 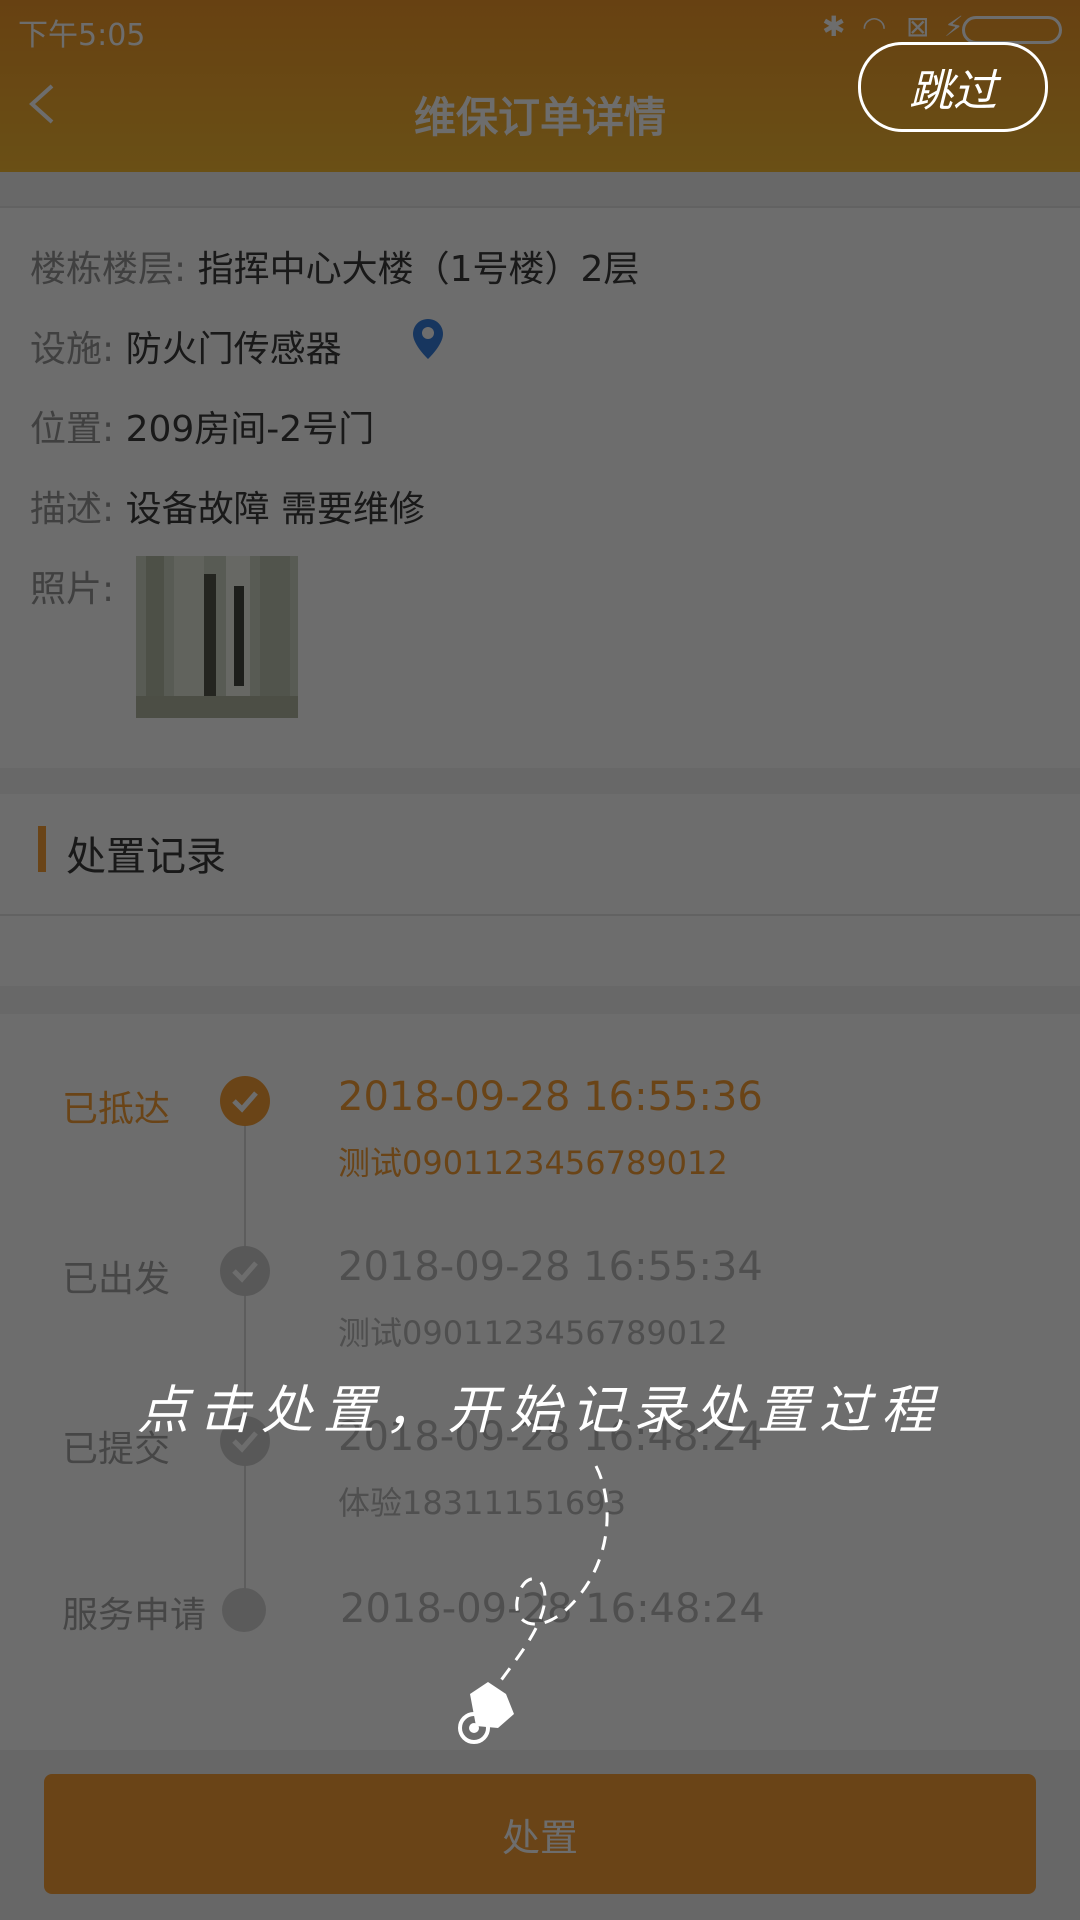 What do you see at coordinates (72, 509) in the screenshot?
I see `description-label: 描述:` at bounding box center [72, 509].